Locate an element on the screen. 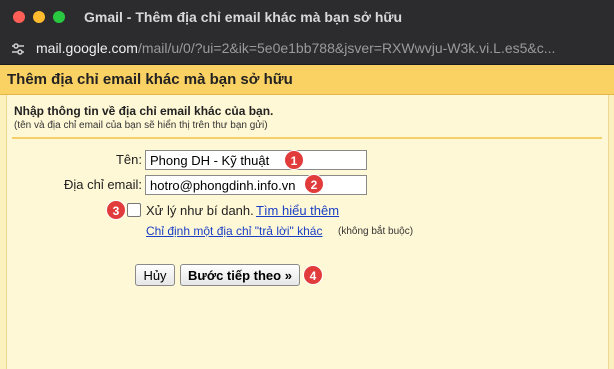 This screenshot has height=369, width=614. next-step-button: Bước tiếp theo » is located at coordinates (240, 275).